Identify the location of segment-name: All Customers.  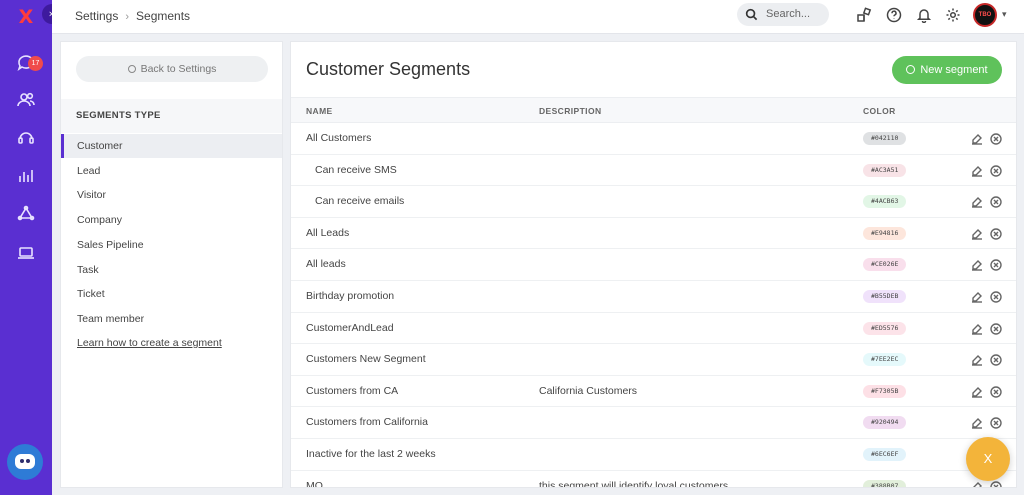
(338, 138).